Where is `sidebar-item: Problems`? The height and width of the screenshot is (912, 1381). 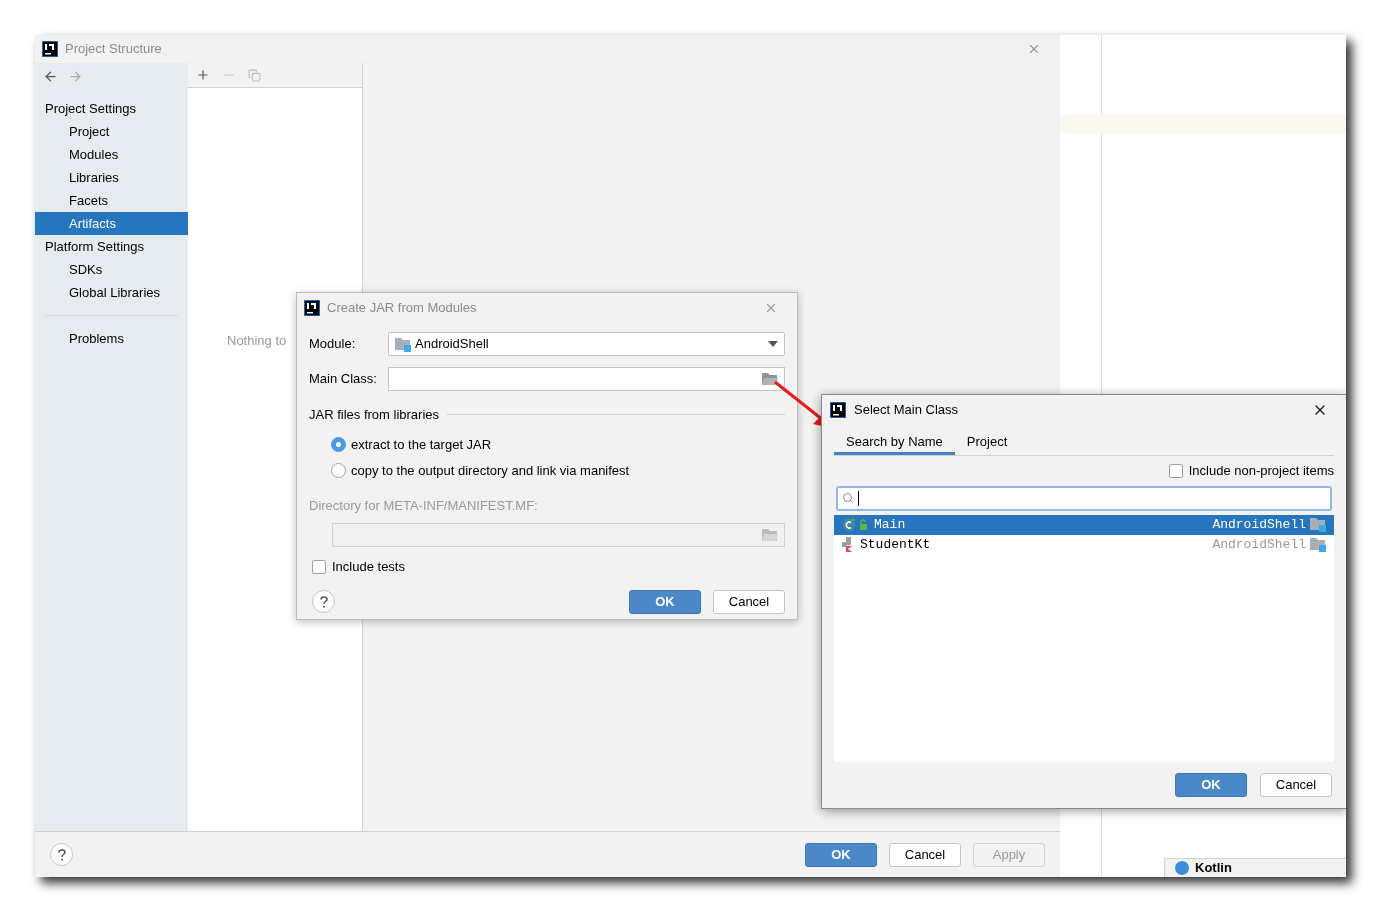 sidebar-item: Problems is located at coordinates (111, 338).